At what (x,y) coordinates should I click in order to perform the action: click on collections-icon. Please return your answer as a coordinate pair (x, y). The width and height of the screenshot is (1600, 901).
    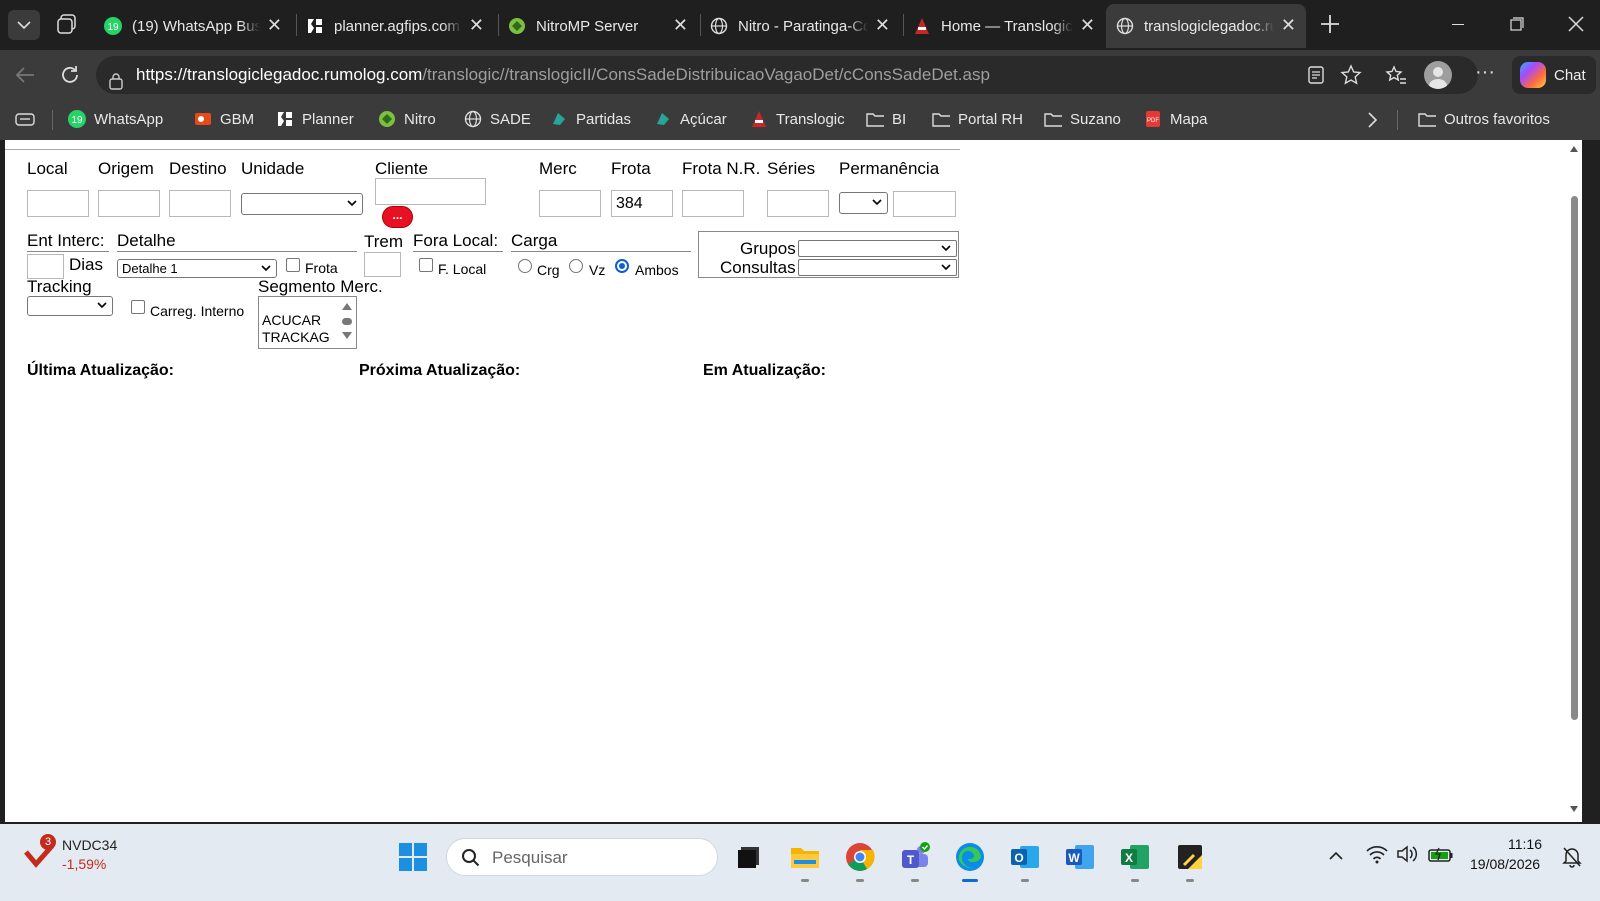
    Looking at the image, I should click on (25, 120).